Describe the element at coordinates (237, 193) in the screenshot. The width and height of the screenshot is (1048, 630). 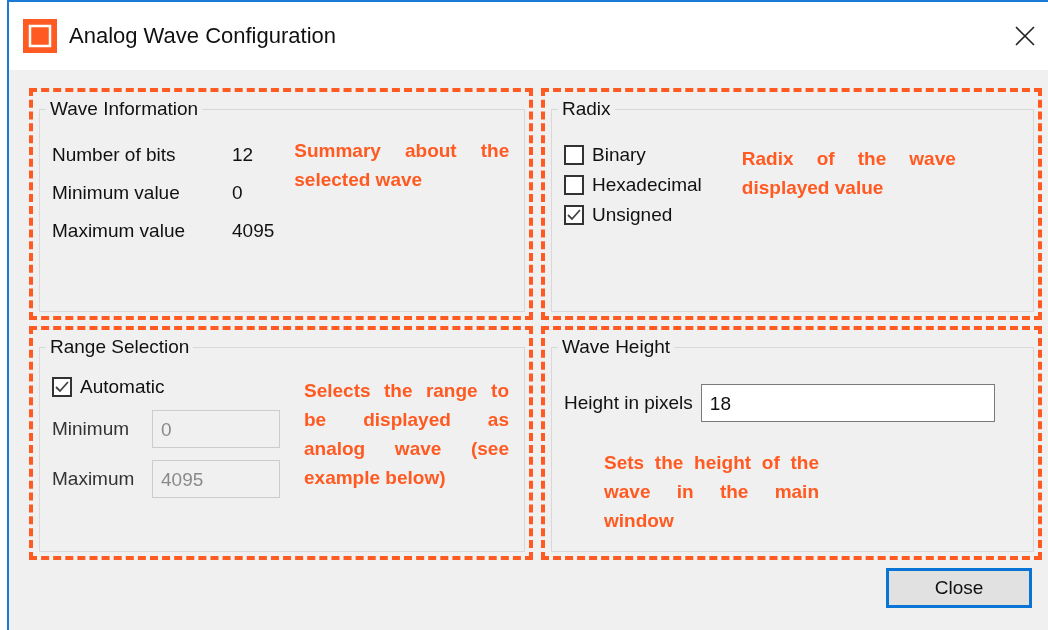
I see `info-value: 0` at that location.